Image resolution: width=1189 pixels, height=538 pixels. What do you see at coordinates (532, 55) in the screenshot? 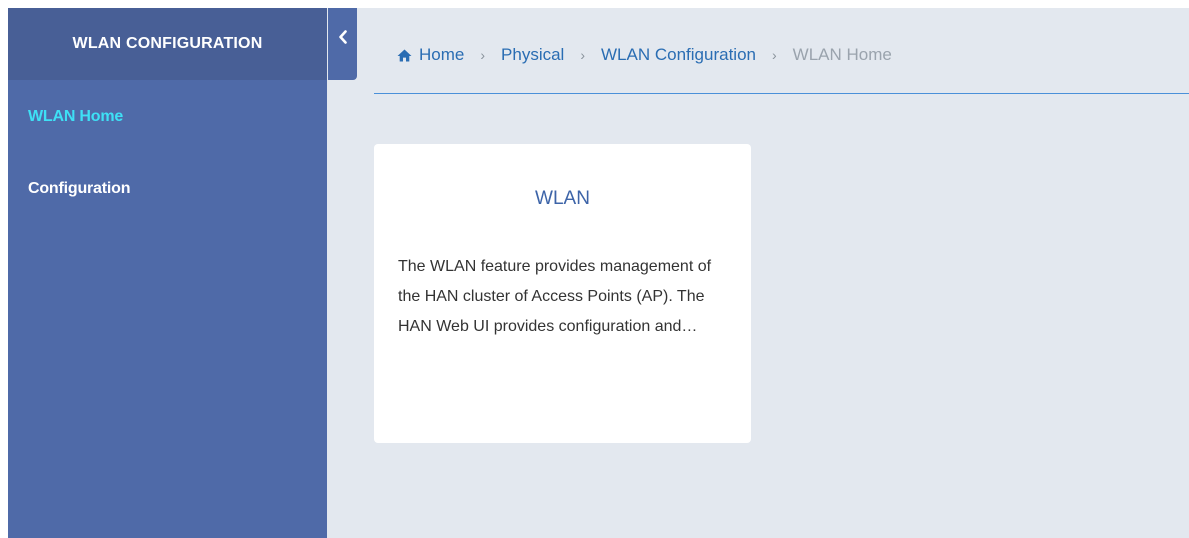
I see `breadcrumb-physical: Physical` at bounding box center [532, 55].